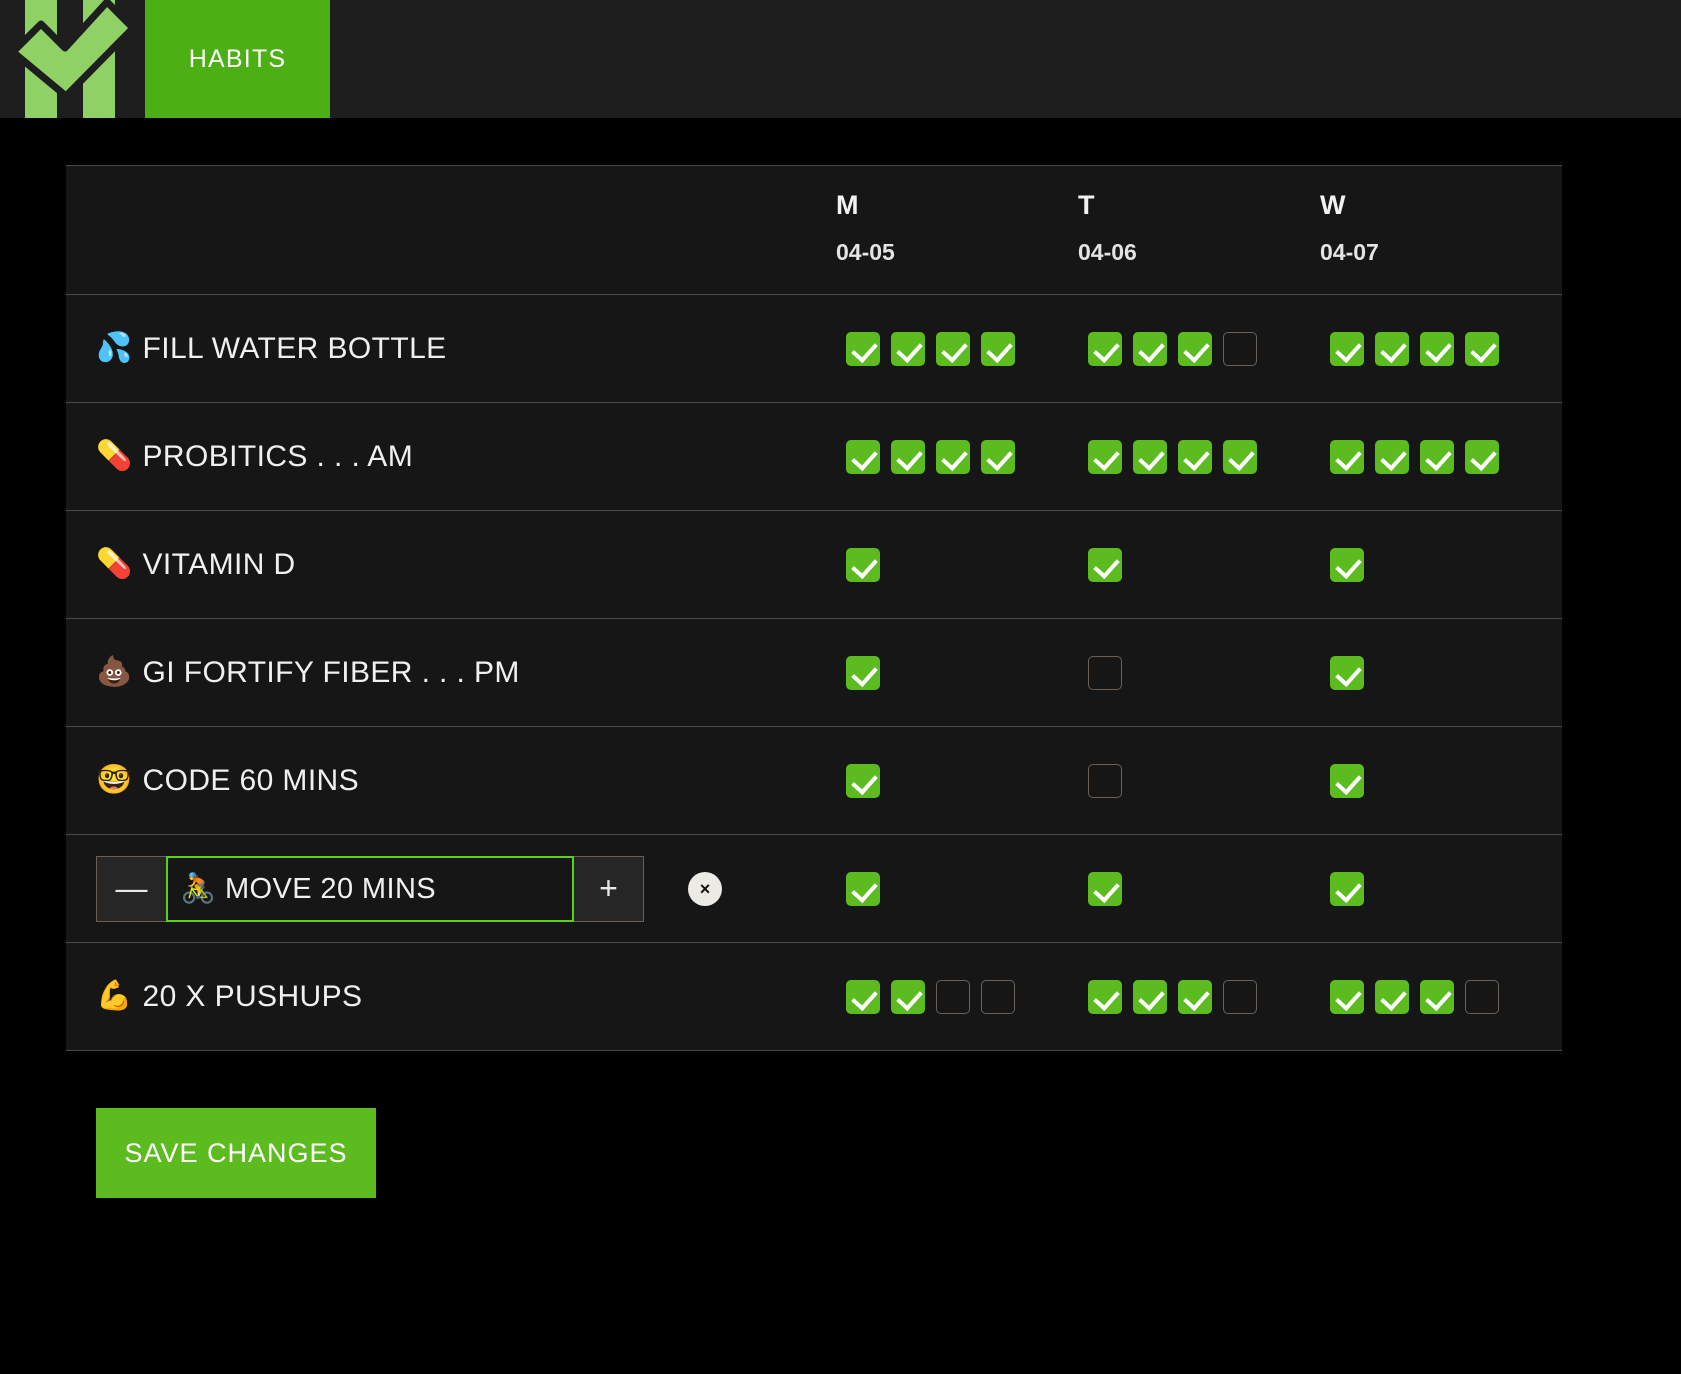  Describe the element at coordinates (451, 230) in the screenshot. I see `habit-name-column-header` at that location.